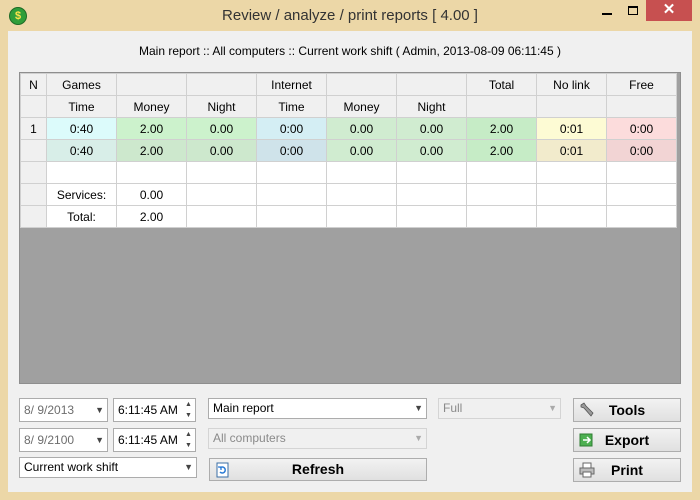 Image resolution: width=700 pixels, height=500 pixels. I want to click on maximize-button, so click(633, 10).